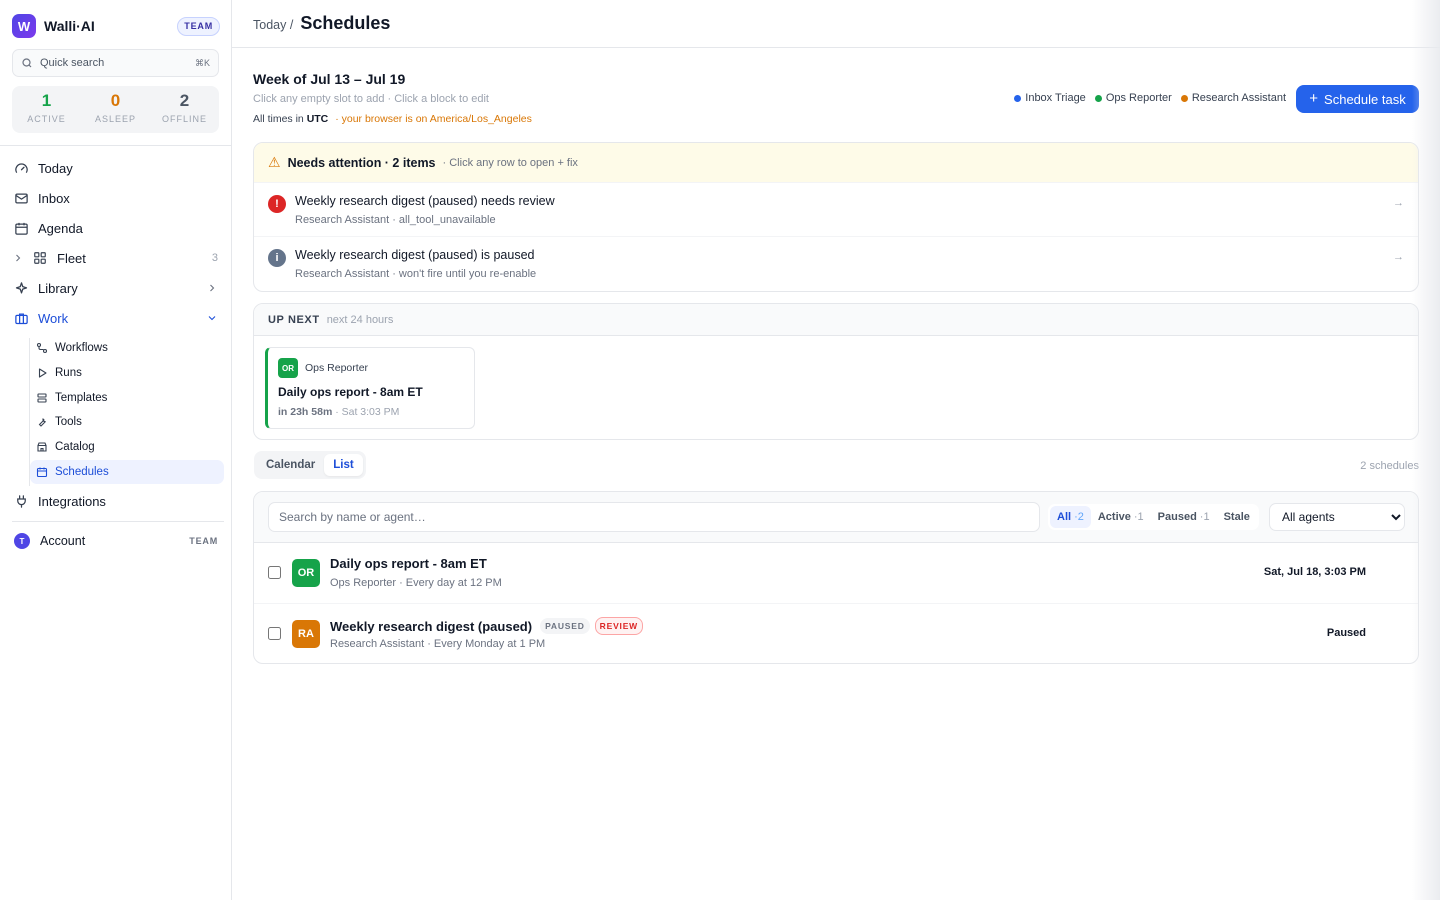  What do you see at coordinates (42, 472) in the screenshot?
I see `calendar-icon` at bounding box center [42, 472].